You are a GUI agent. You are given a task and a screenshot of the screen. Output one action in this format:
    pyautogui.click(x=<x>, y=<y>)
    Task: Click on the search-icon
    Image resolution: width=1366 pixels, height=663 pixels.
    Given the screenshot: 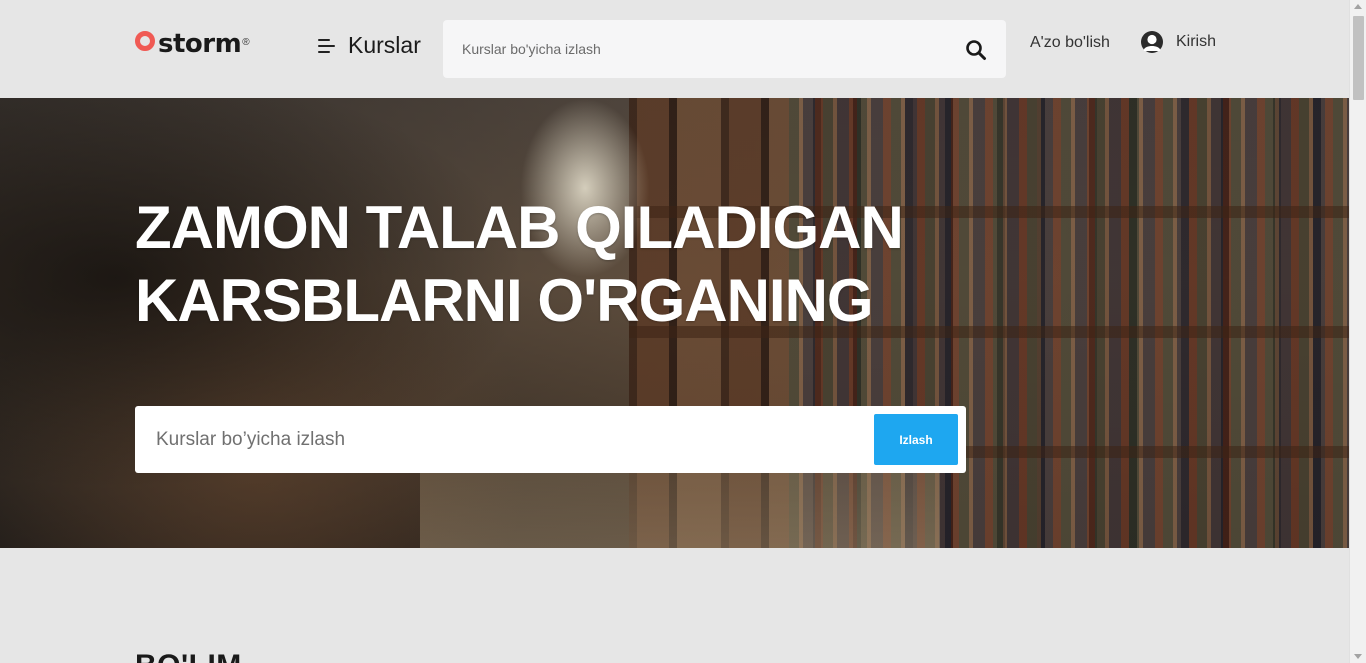 What is the action you would take?
    pyautogui.click(x=976, y=50)
    